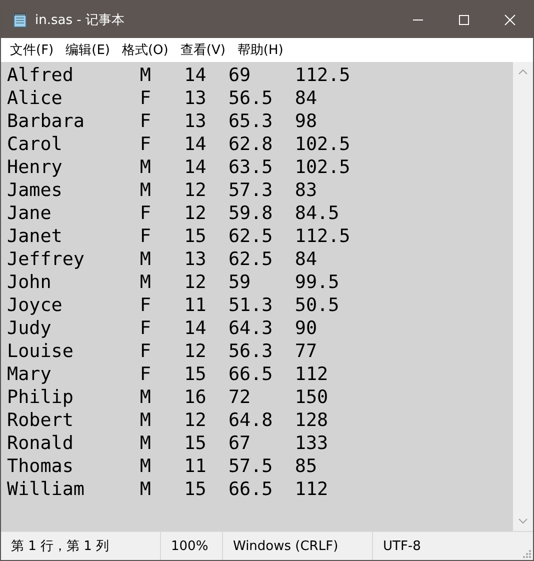 This screenshot has height=561, width=534. Describe the element at coordinates (162, 351) in the screenshot. I see `text-line: Louise F 12 56.3 77` at that location.